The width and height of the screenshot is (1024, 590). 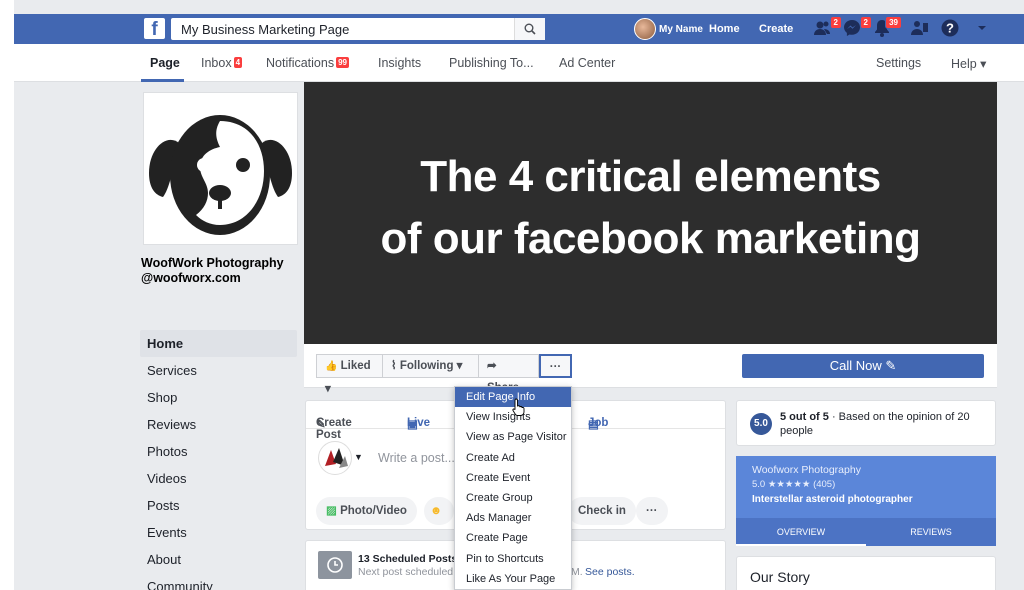 I want to click on quick-help-people-icon, so click(x=921, y=29).